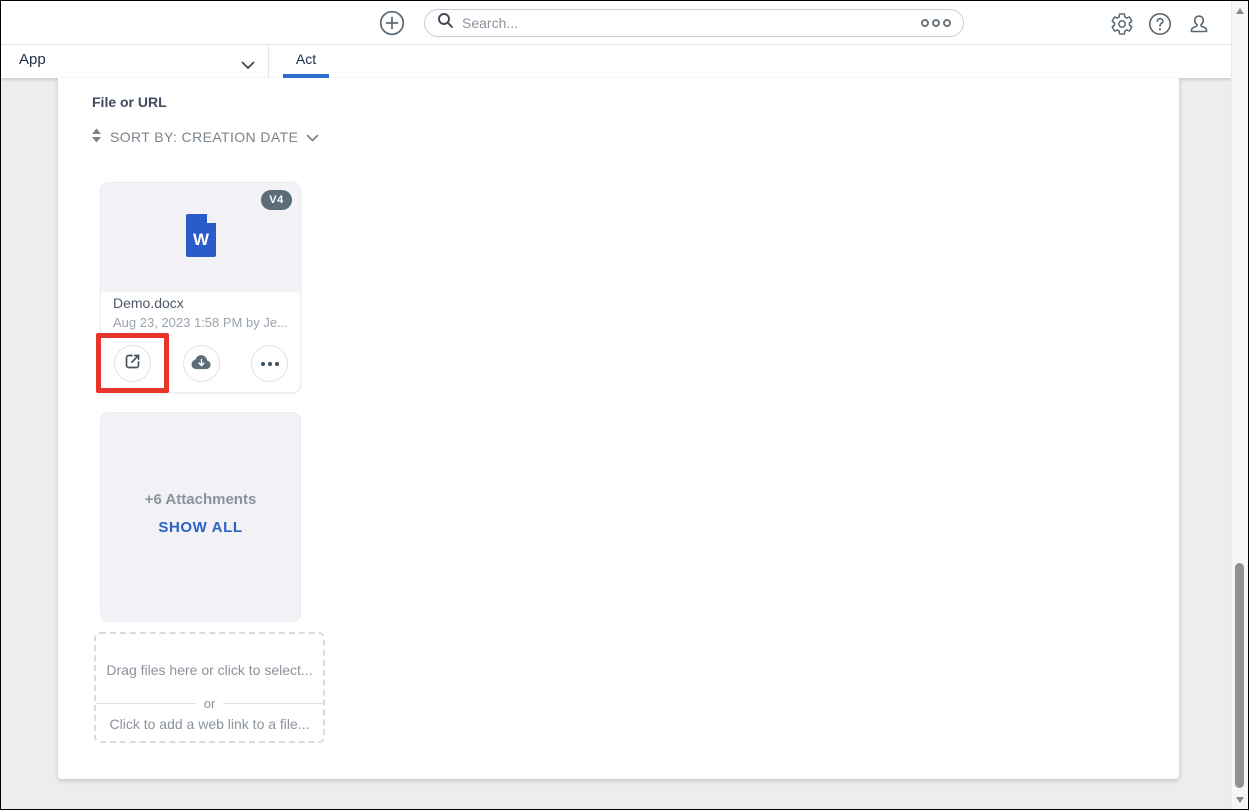  What do you see at coordinates (276, 200) in the screenshot?
I see `version-badge: V4` at bounding box center [276, 200].